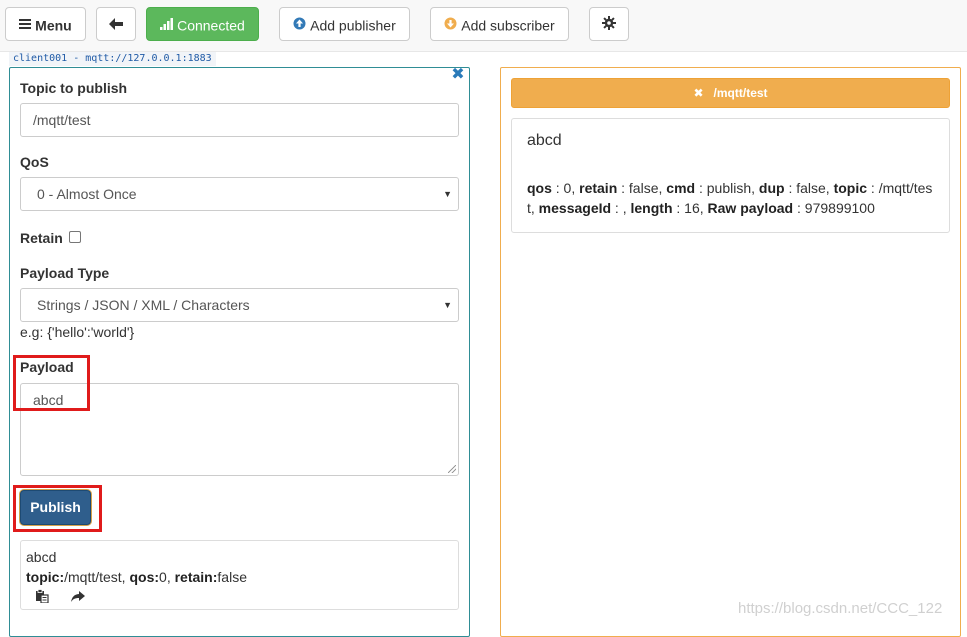  What do you see at coordinates (77, 598) in the screenshot?
I see `share-icon` at bounding box center [77, 598].